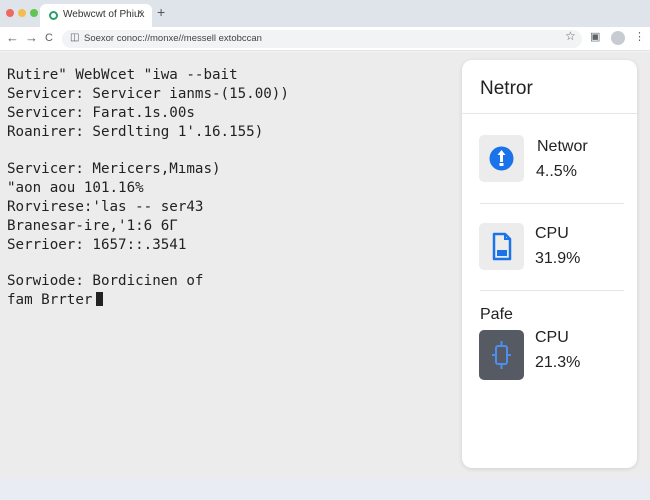 Image resolution: width=650 pixels, height=500 pixels. Describe the element at coordinates (100, 299) in the screenshot. I see `text-cursor` at that location.